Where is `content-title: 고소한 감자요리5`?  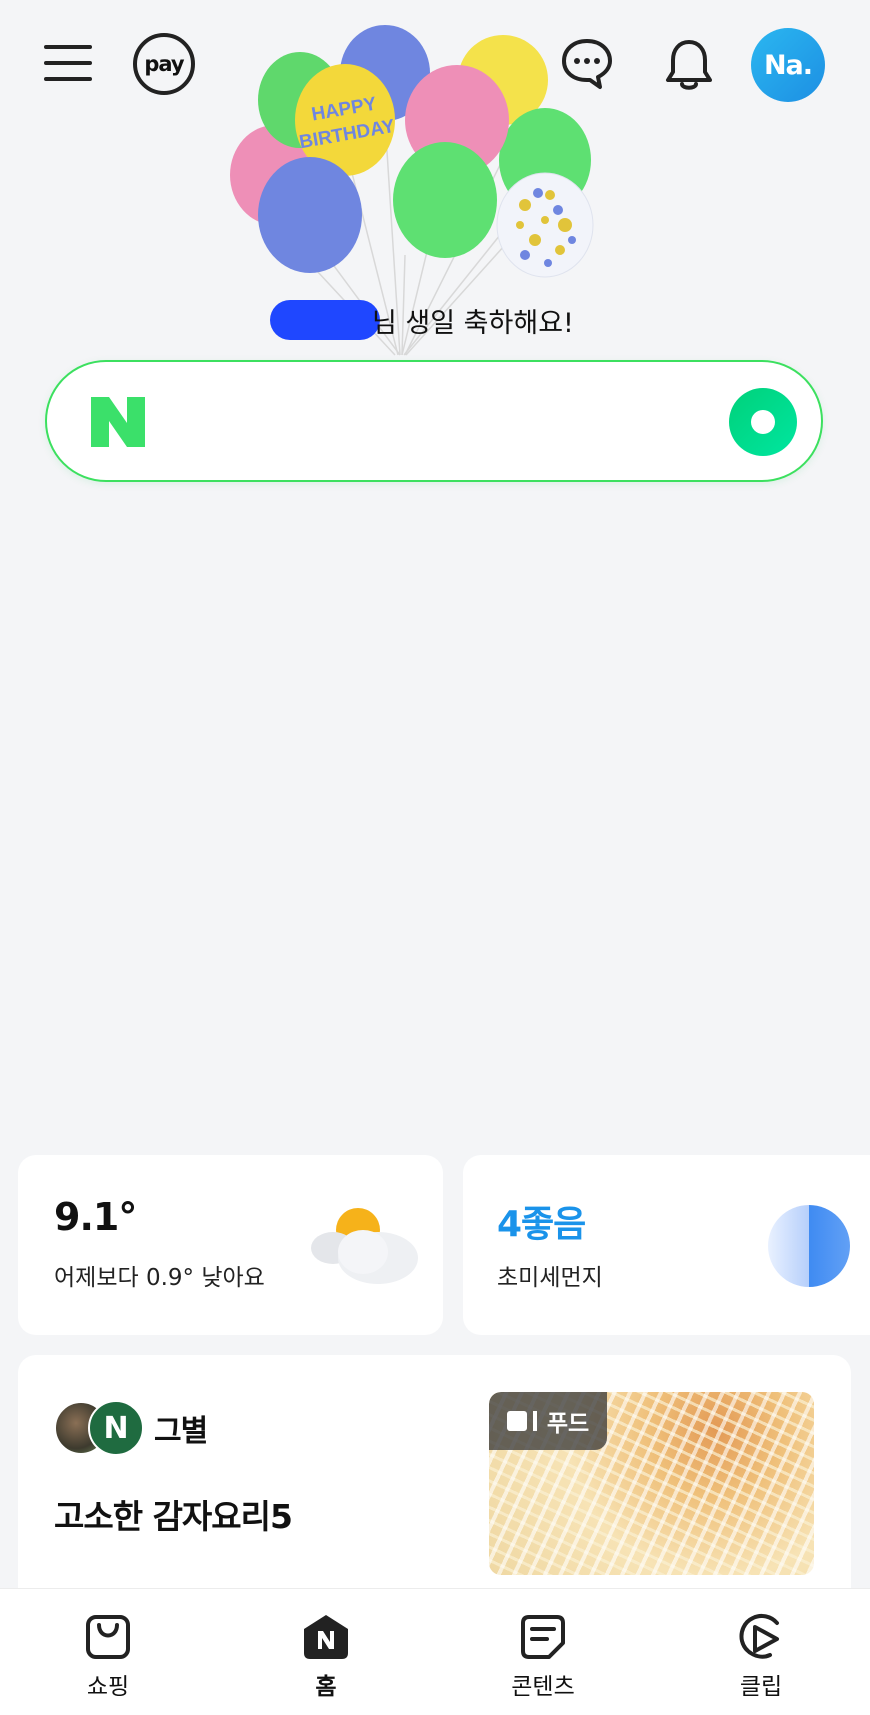
content-title: 고소한 감자요리5 is located at coordinates (173, 1514).